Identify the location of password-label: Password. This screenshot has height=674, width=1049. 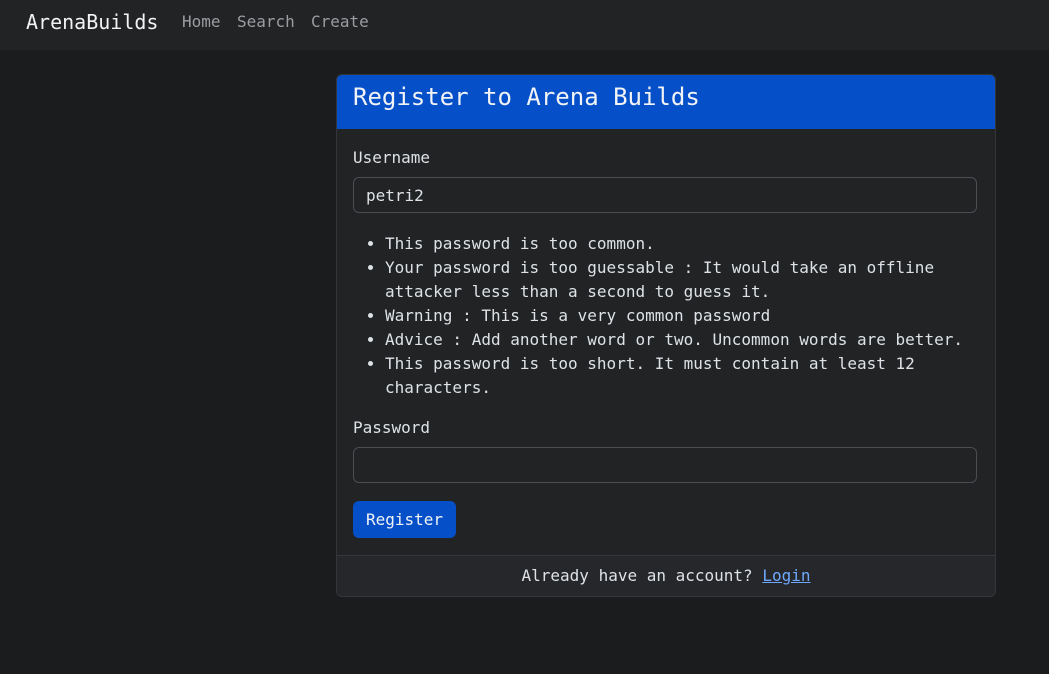
(392, 427).